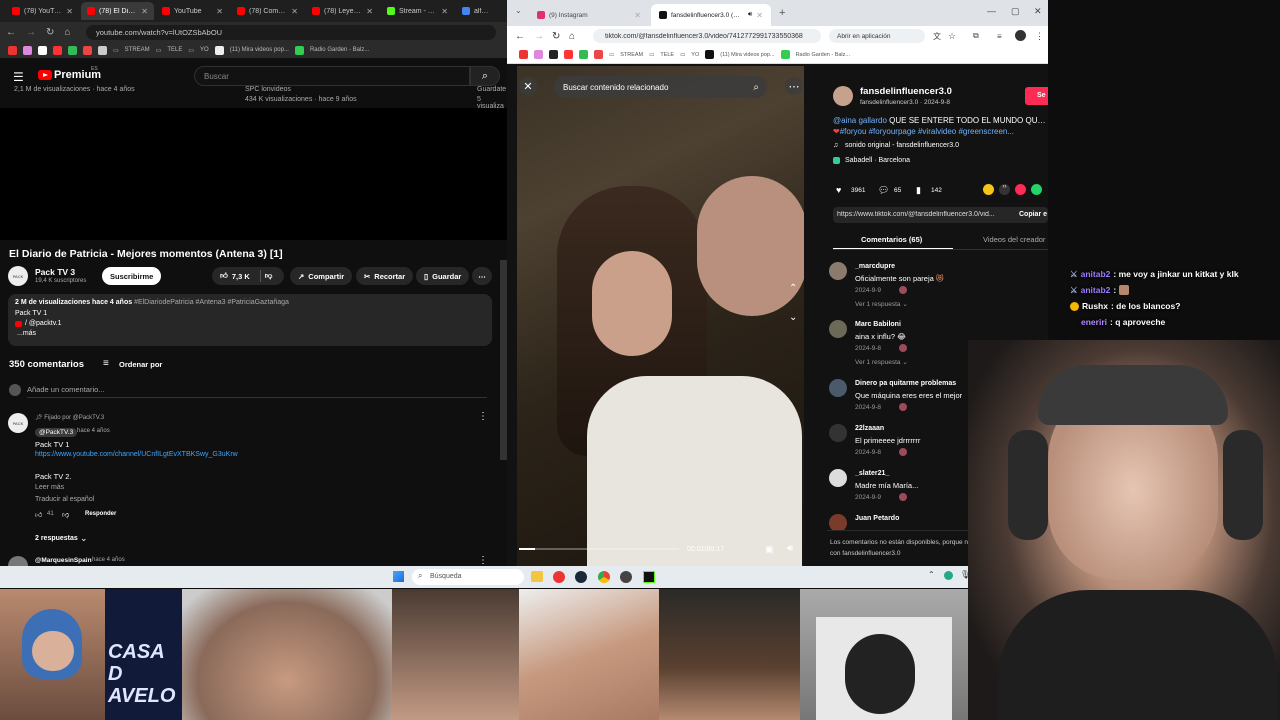  What do you see at coordinates (485, 76) in the screenshot?
I see `yt-search-button: ⌕` at bounding box center [485, 76].